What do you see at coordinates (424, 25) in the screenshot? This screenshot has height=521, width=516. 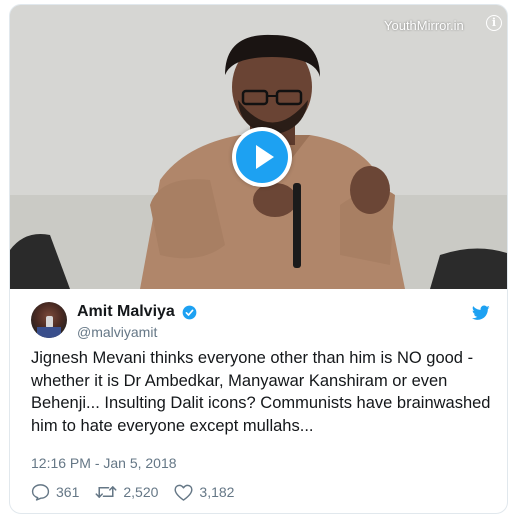 I see `video-watermark: YouthMirror.in` at bounding box center [424, 25].